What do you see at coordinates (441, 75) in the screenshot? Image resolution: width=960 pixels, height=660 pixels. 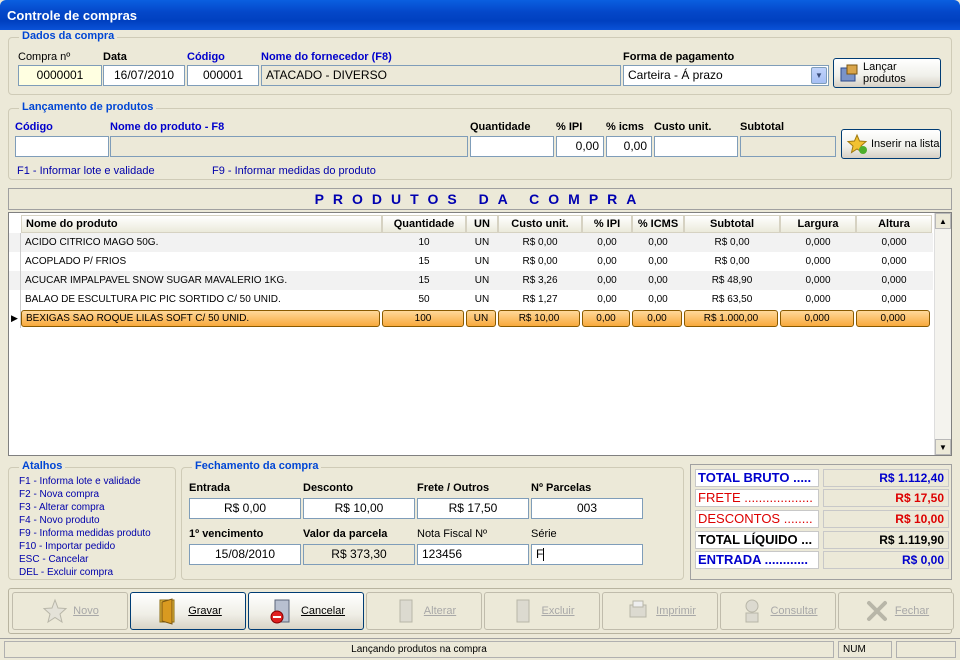 I see `supplier-name-field: ATACADO - DIVERSO` at bounding box center [441, 75].